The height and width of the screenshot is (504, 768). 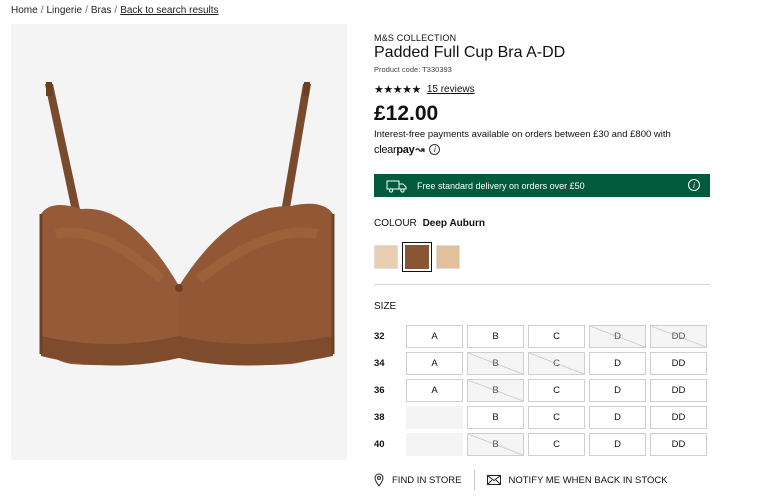 I want to click on clearpay-logo-part: pay, so click(x=405, y=150).